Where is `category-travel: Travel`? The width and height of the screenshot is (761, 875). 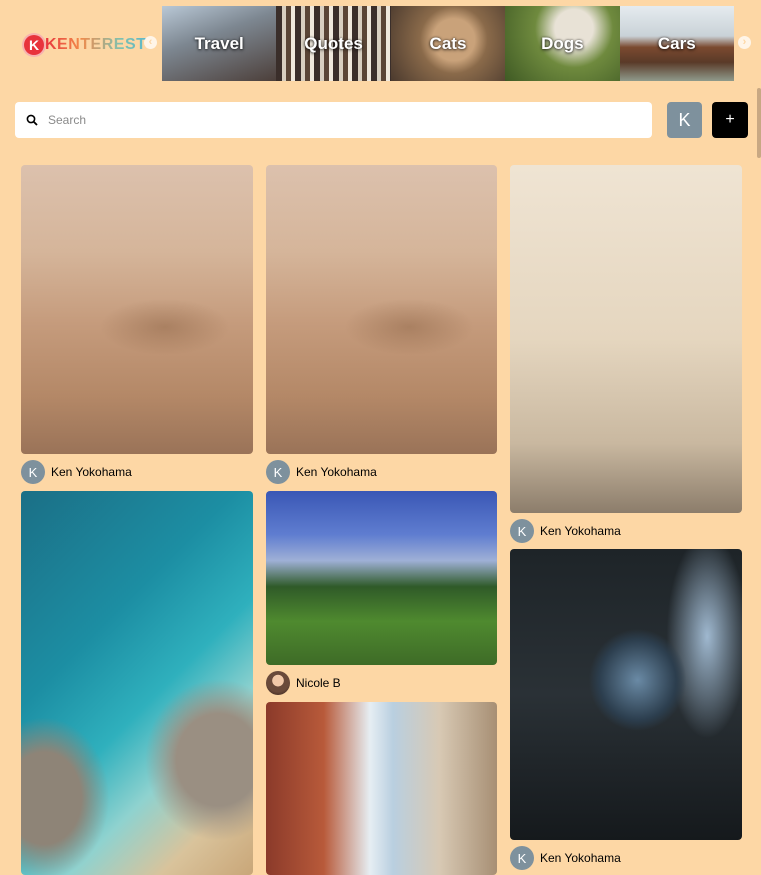 category-travel: Travel is located at coordinates (219, 43).